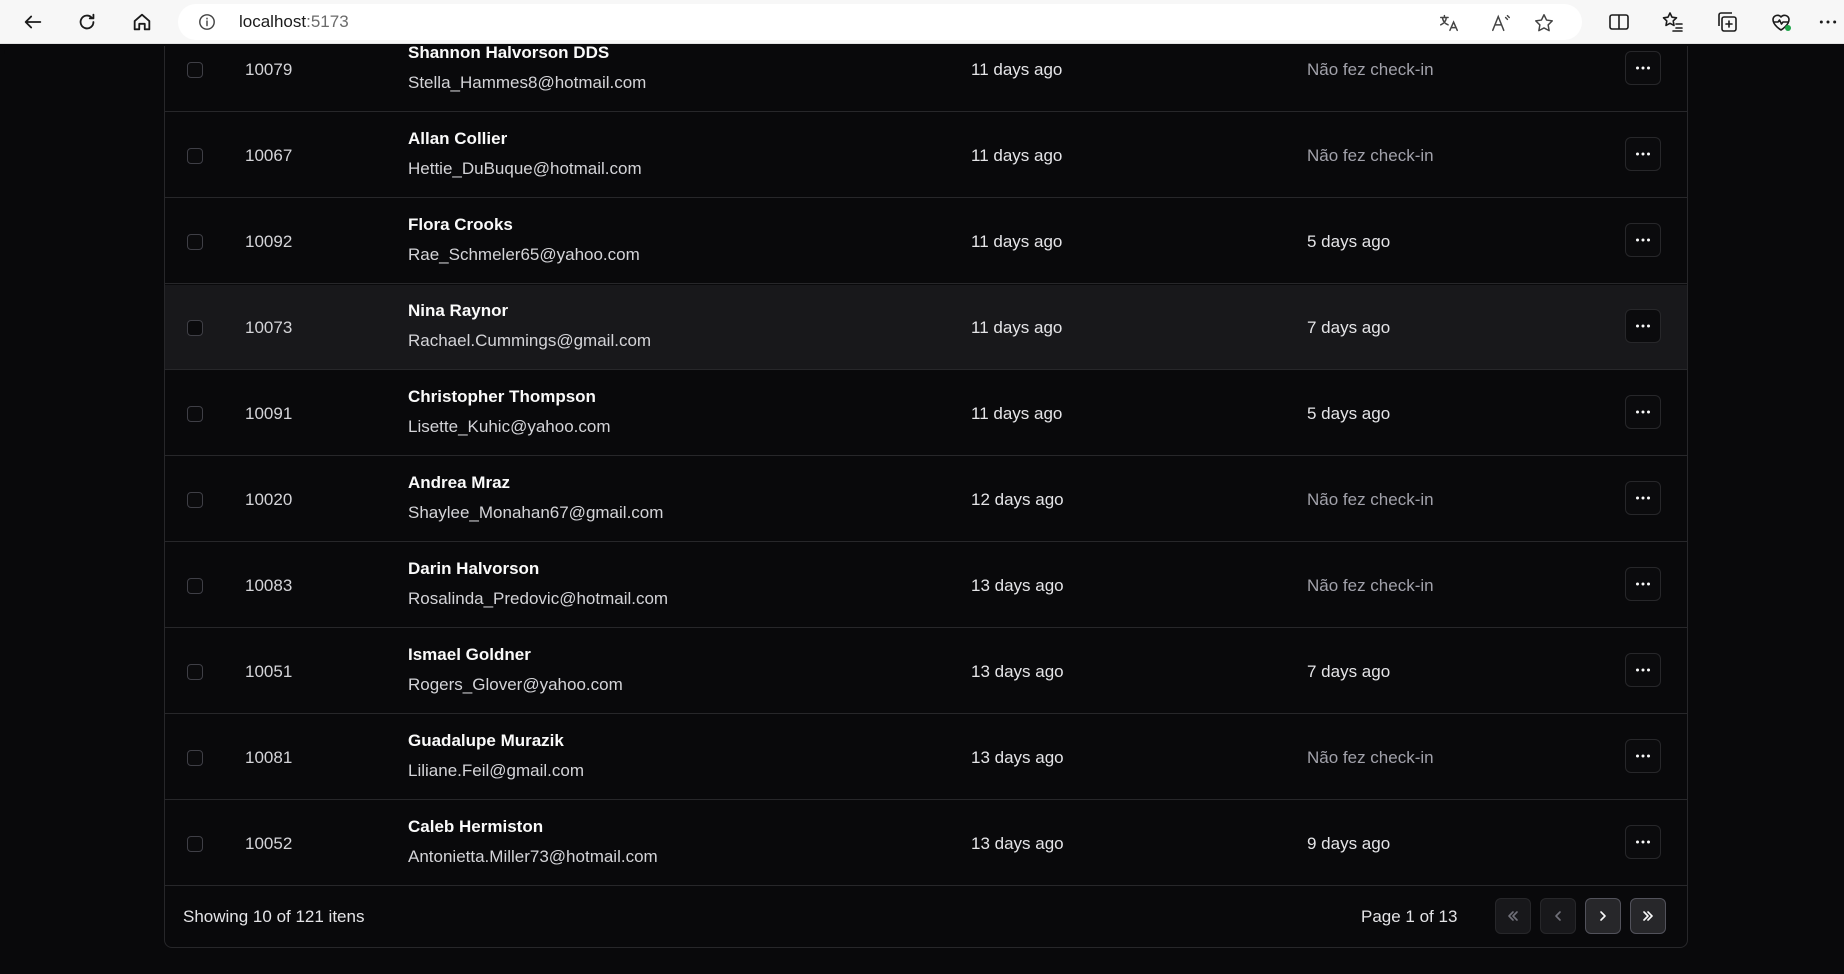 This screenshot has height=974, width=1844. What do you see at coordinates (269, 69) in the screenshot?
I see `attendee-code: 10079` at bounding box center [269, 69].